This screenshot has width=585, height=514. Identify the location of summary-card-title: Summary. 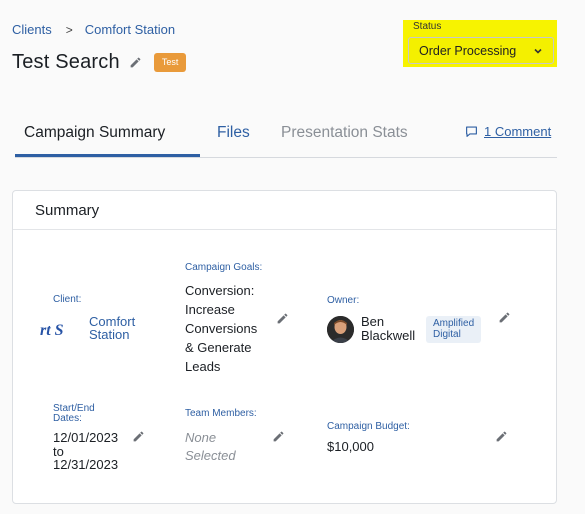
(284, 210).